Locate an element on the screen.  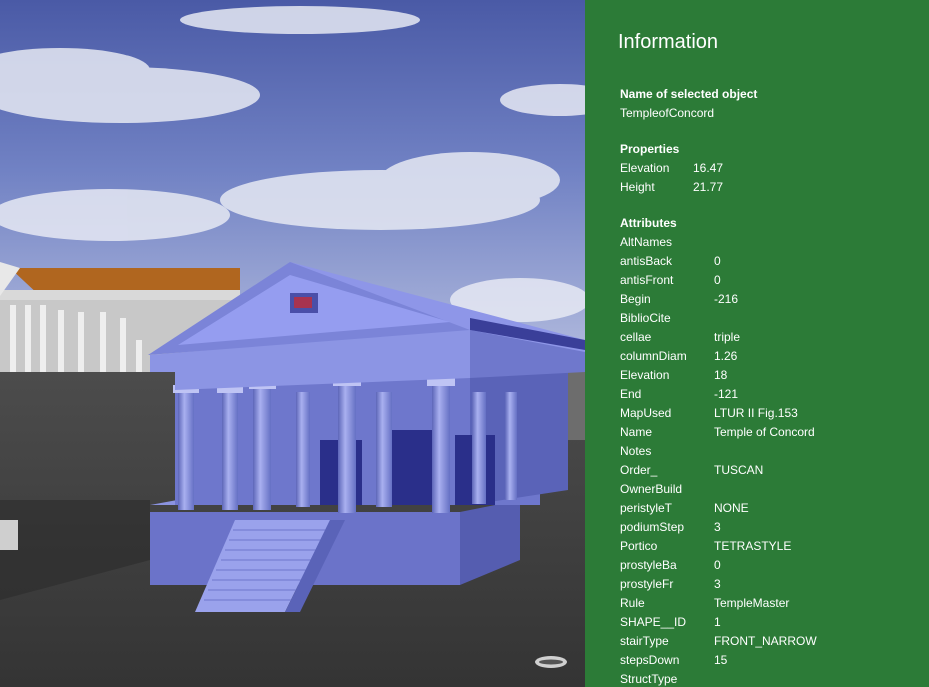
attribute-key: antisBack is located at coordinates (646, 261).